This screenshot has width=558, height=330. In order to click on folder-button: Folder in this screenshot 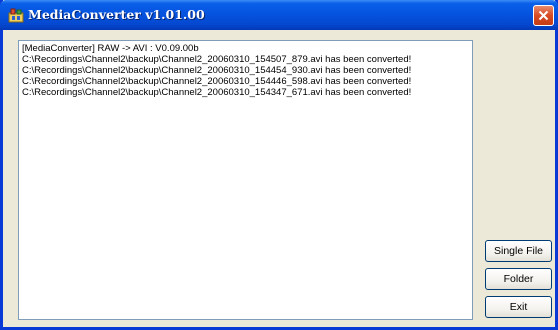, I will do `click(518, 279)`.